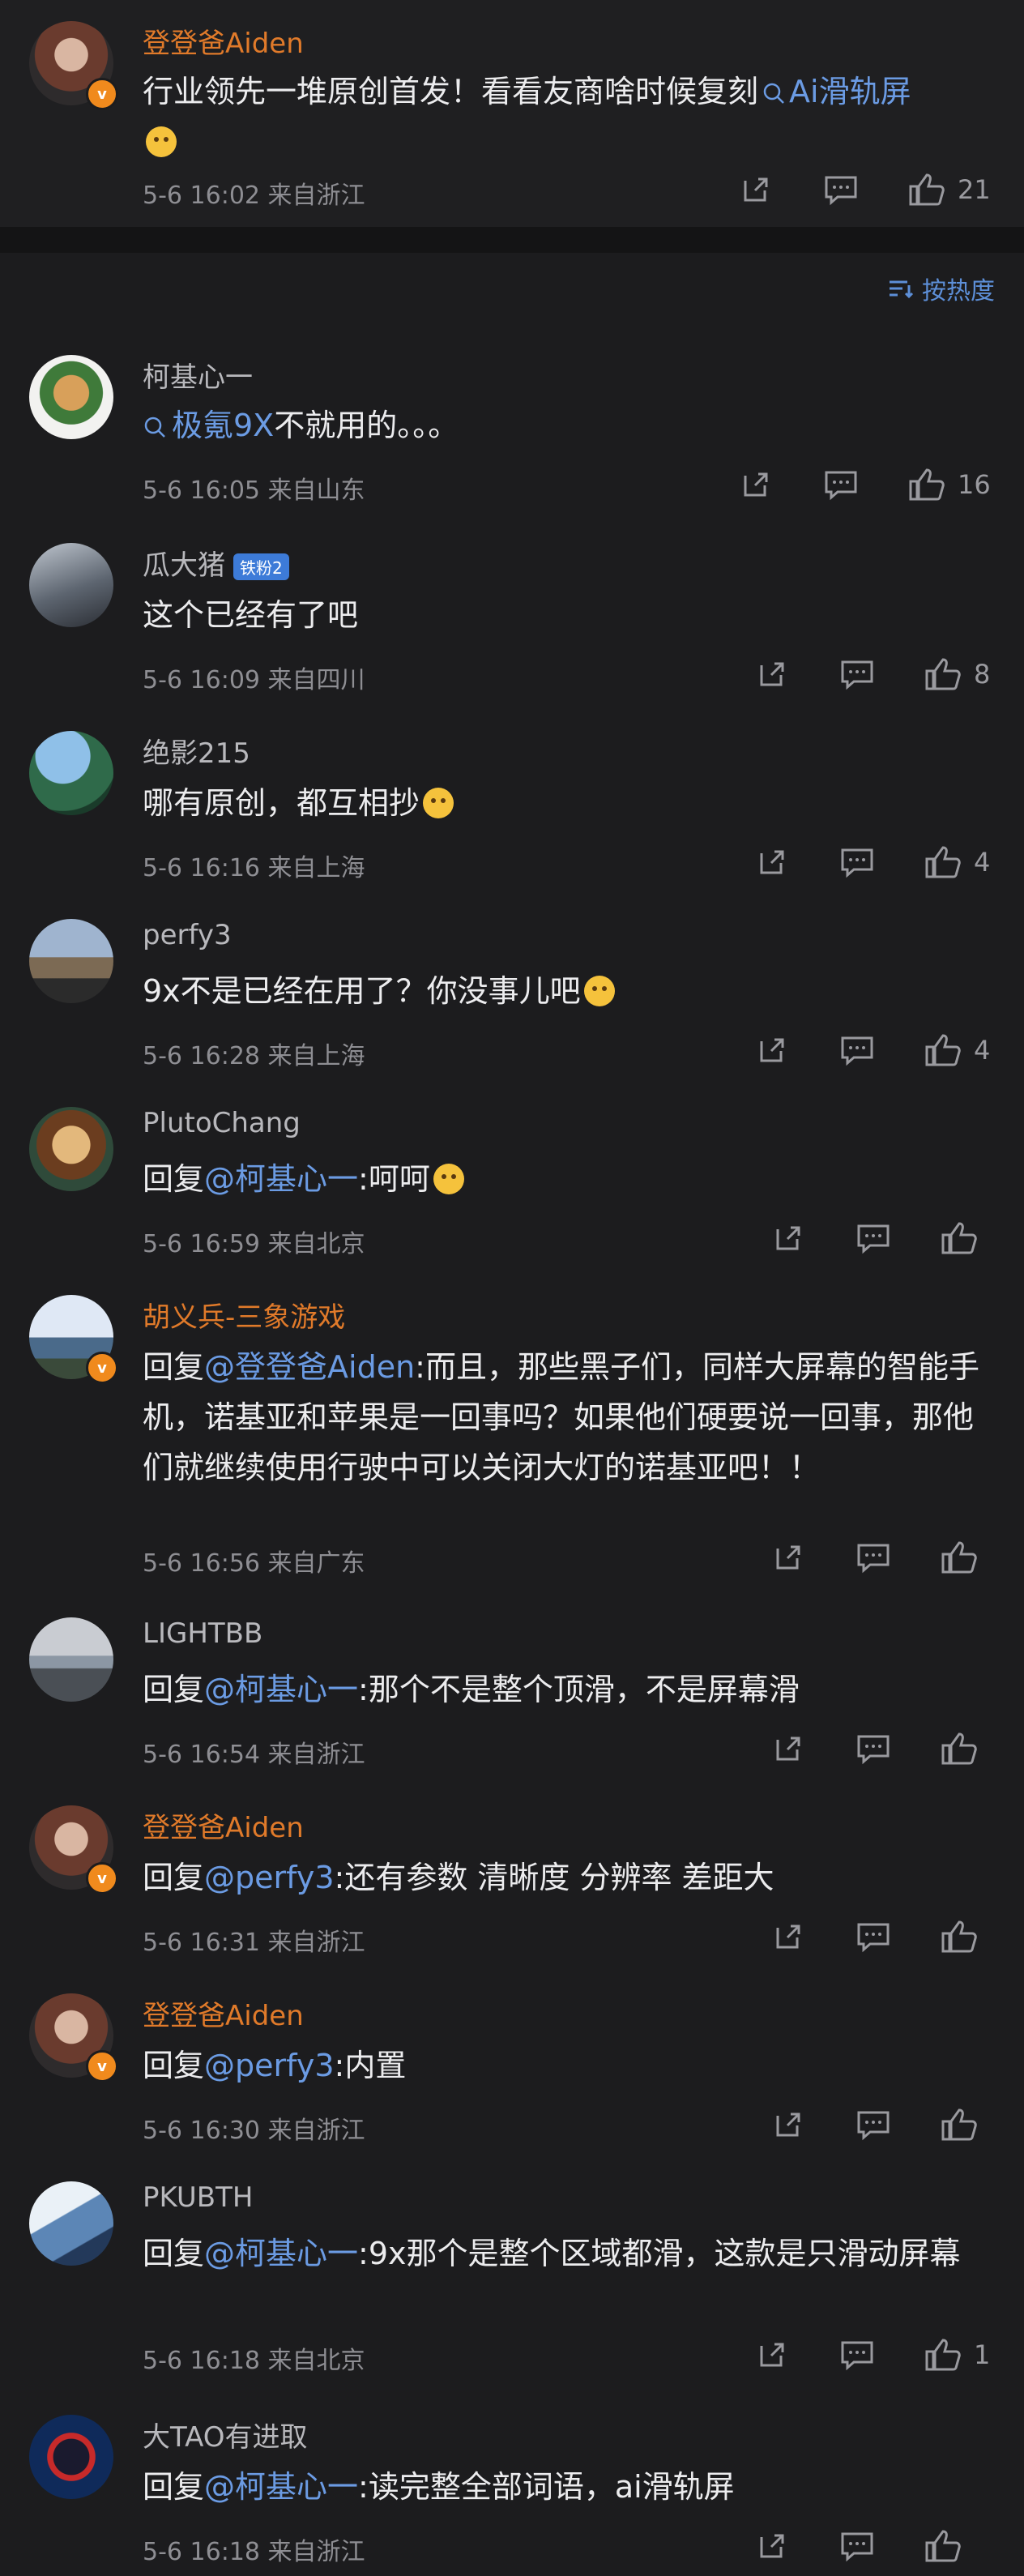 Image resolution: width=1024 pixels, height=2576 pixels. What do you see at coordinates (659, 2253) in the screenshot?
I see `comment-body: :9x那个是整个区域都滑，这款是只滑动屏幕` at bounding box center [659, 2253].